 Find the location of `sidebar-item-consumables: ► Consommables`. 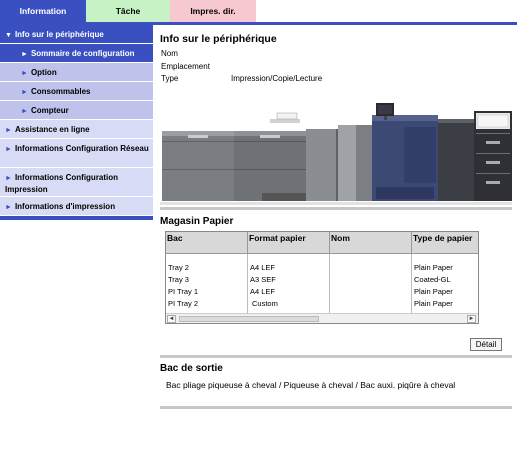

sidebar-item-consumables: ► Consommables is located at coordinates (76, 91).